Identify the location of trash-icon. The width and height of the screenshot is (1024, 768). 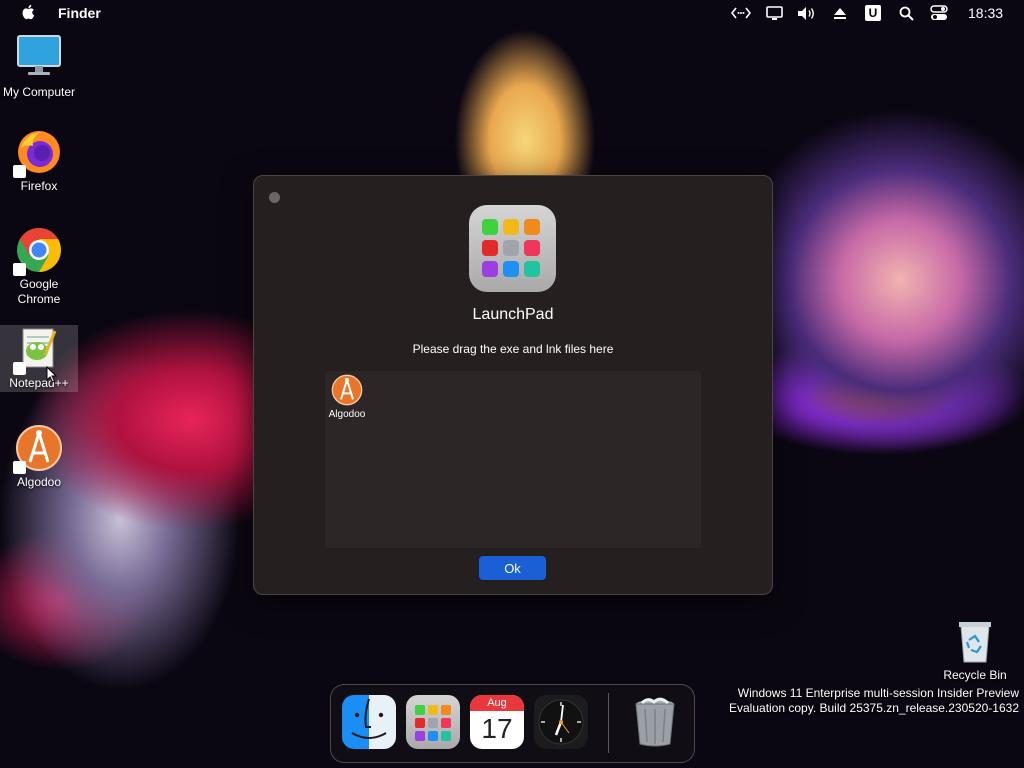
(655, 722).